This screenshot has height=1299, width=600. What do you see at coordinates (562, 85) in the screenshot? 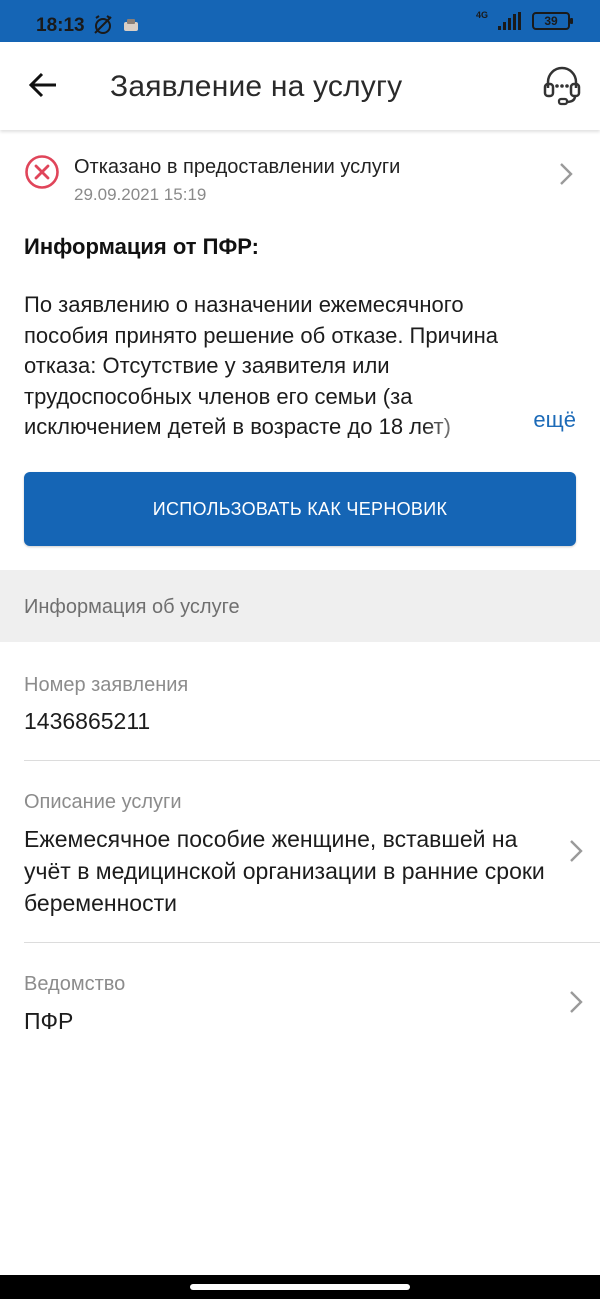
I see `headset-support-icon` at bounding box center [562, 85].